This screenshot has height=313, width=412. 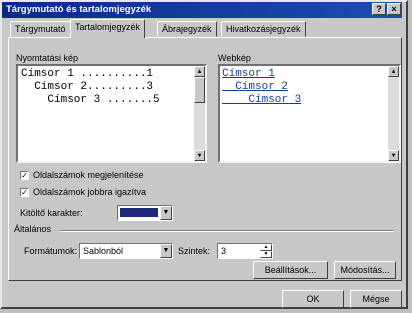 What do you see at coordinates (310, 87) in the screenshot?
I see `web-preview-link: Címsor 2` at bounding box center [310, 87].